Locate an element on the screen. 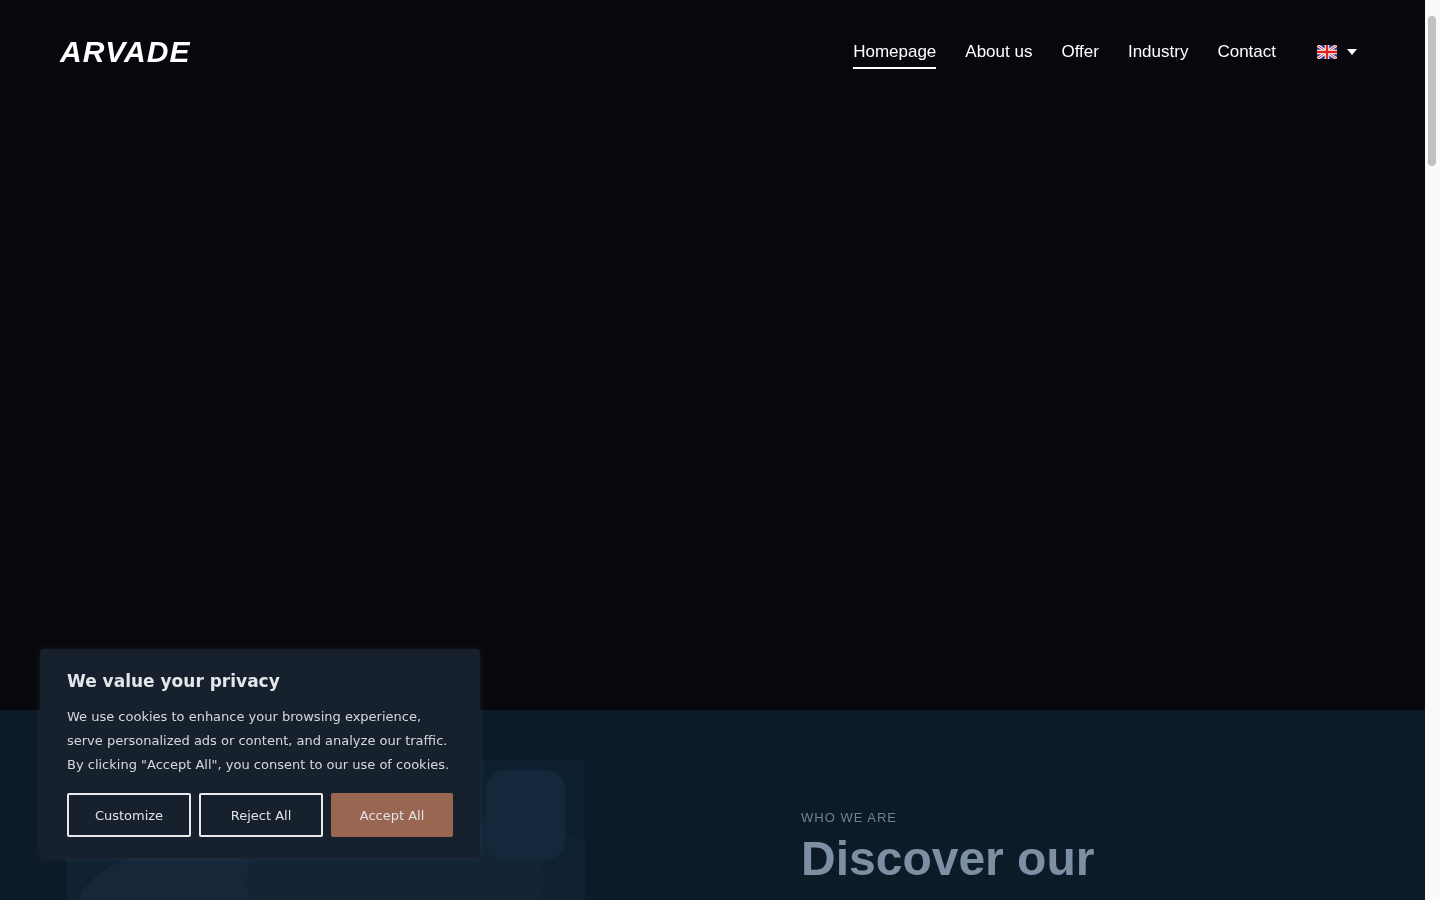  scrollbar-thumb is located at coordinates (1432, 91).